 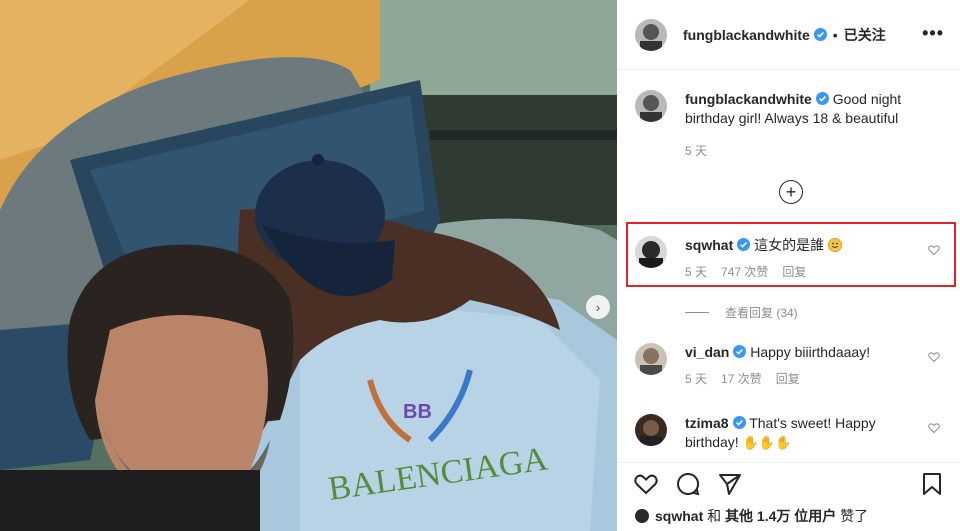 I want to click on hoodie-logo-text: BB, so click(x=417, y=412).